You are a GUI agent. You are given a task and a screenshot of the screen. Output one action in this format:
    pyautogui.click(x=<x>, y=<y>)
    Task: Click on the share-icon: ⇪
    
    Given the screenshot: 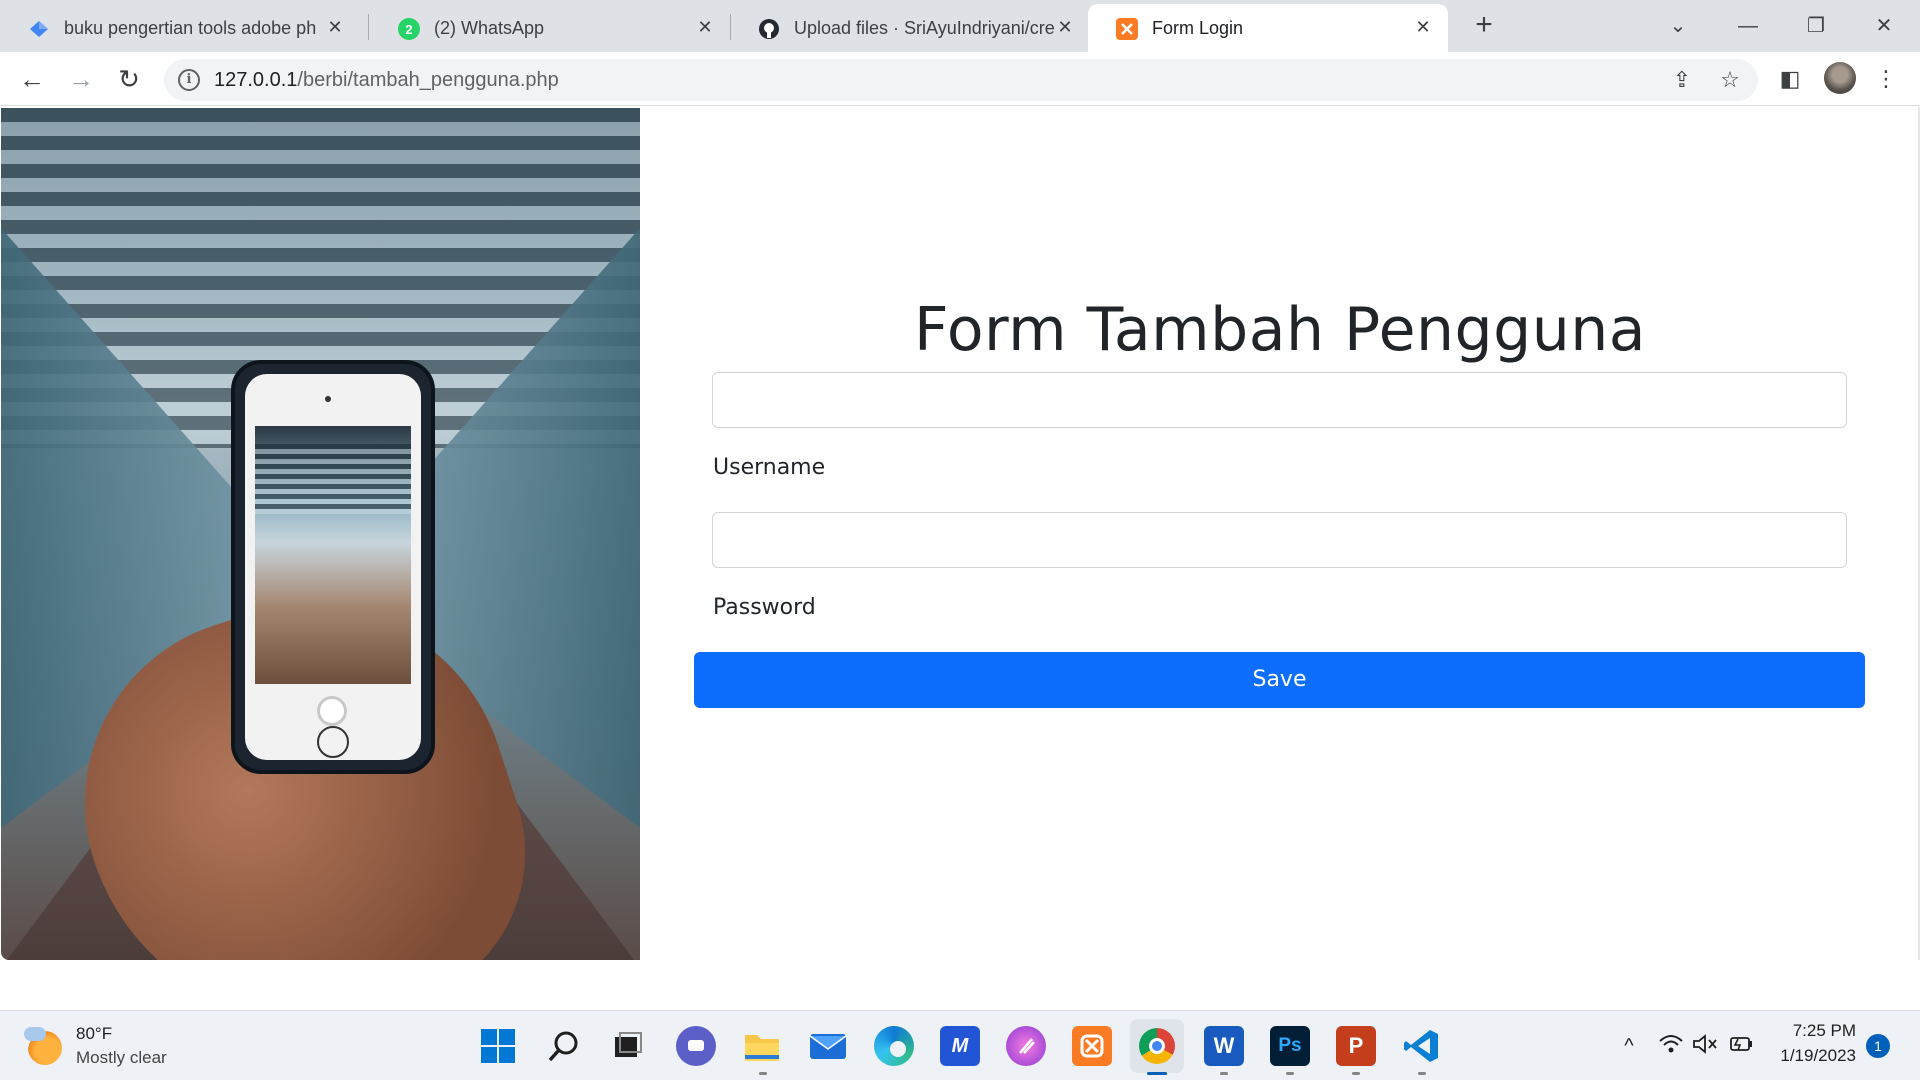 What is the action you would take?
    pyautogui.click(x=1682, y=80)
    